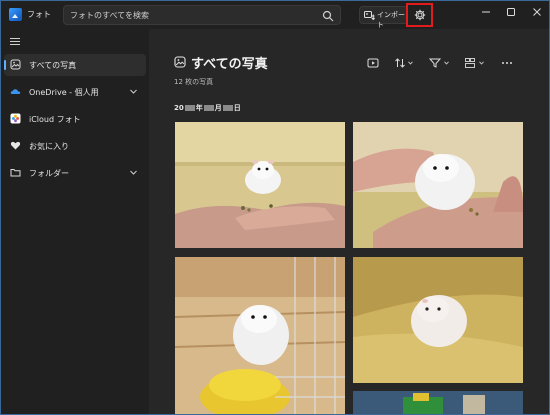  What do you see at coordinates (75, 173) in the screenshot?
I see `sidebar-item-folders: フォルダー` at bounding box center [75, 173].